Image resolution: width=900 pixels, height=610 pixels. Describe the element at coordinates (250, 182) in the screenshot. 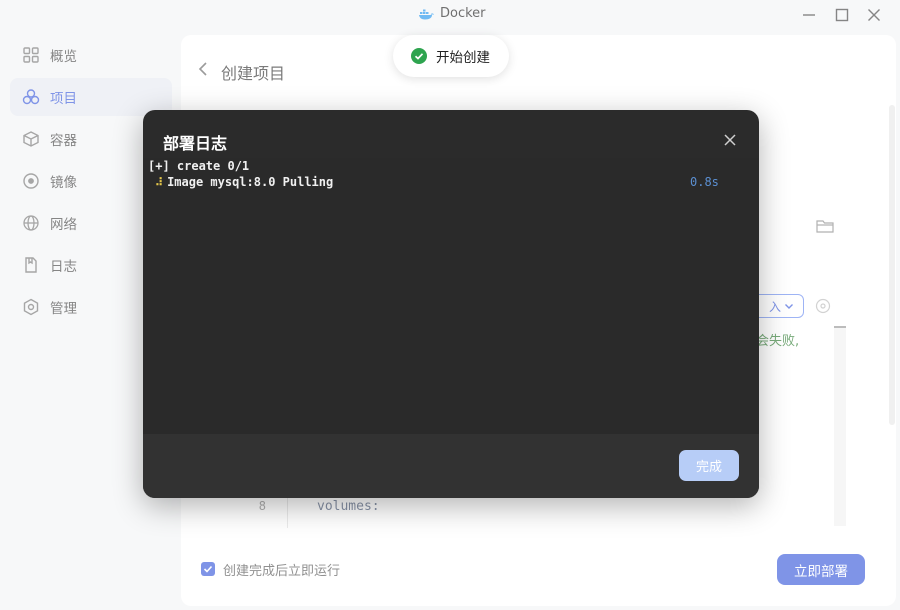

I see `log-line-text: Image mysql:8.0 Pulling` at that location.